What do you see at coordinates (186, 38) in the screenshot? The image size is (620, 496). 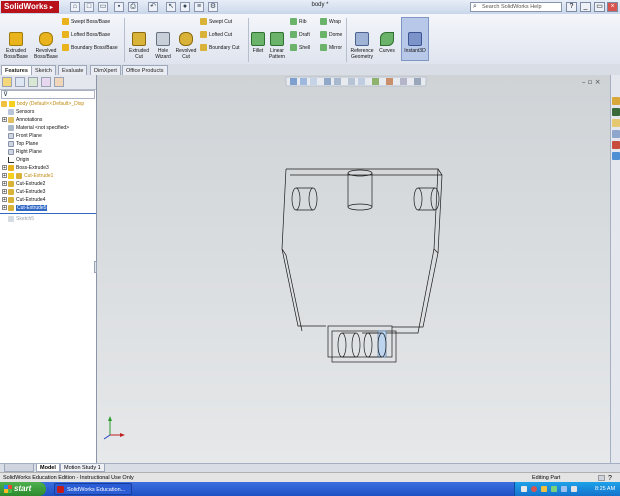 I see `revolved-cut-button: Revolved Cut` at bounding box center [186, 38].